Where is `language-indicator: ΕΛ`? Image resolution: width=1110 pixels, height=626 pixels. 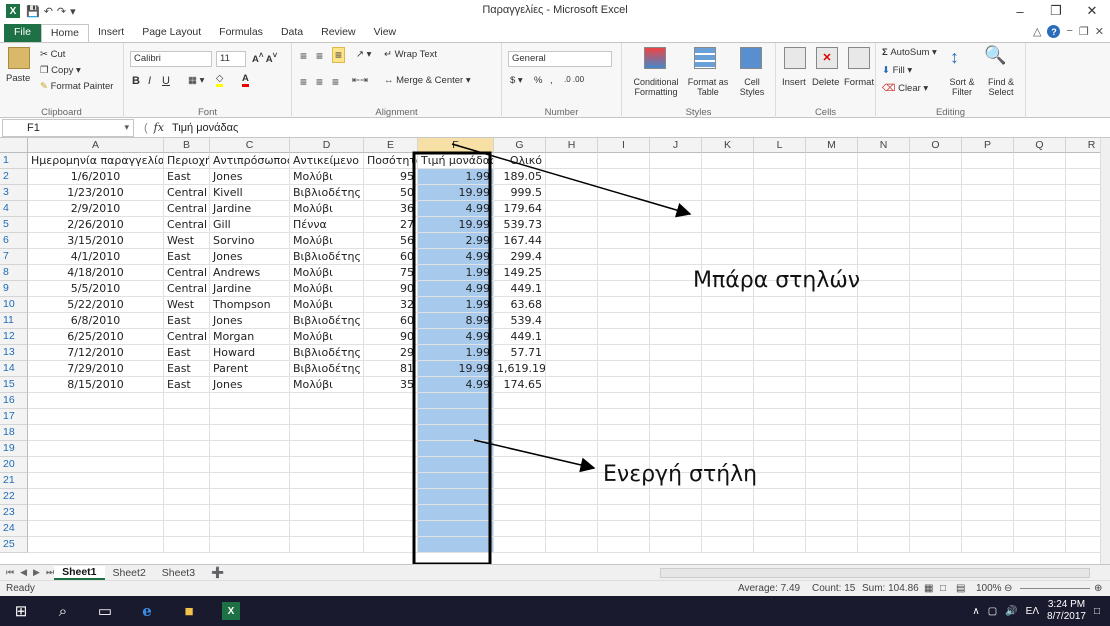 language-indicator: ΕΛ is located at coordinates (1032, 611).